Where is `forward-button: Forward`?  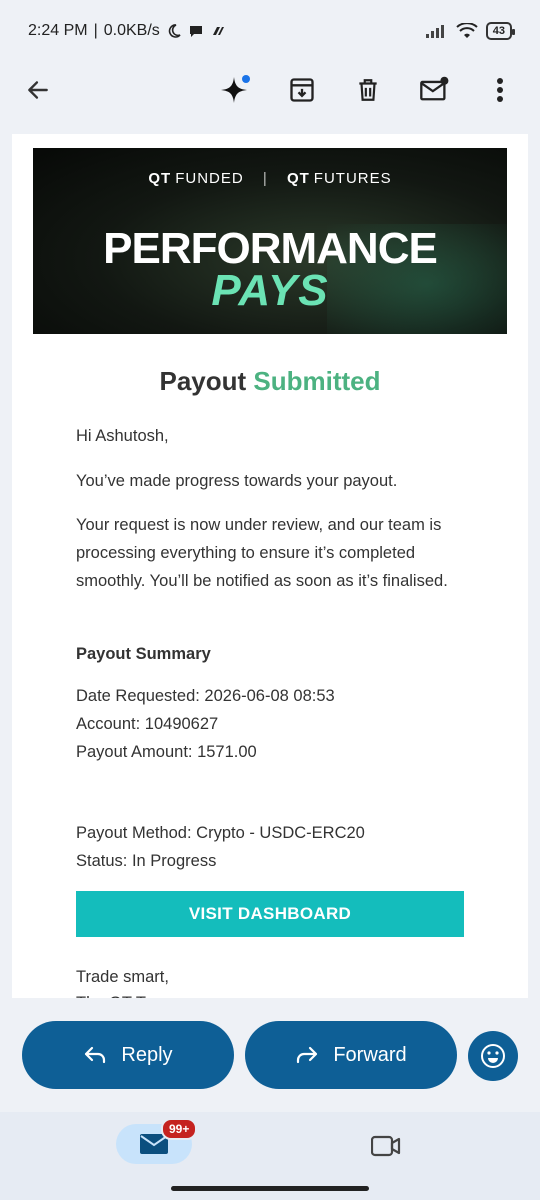
forward-button: Forward is located at coordinates (351, 1055).